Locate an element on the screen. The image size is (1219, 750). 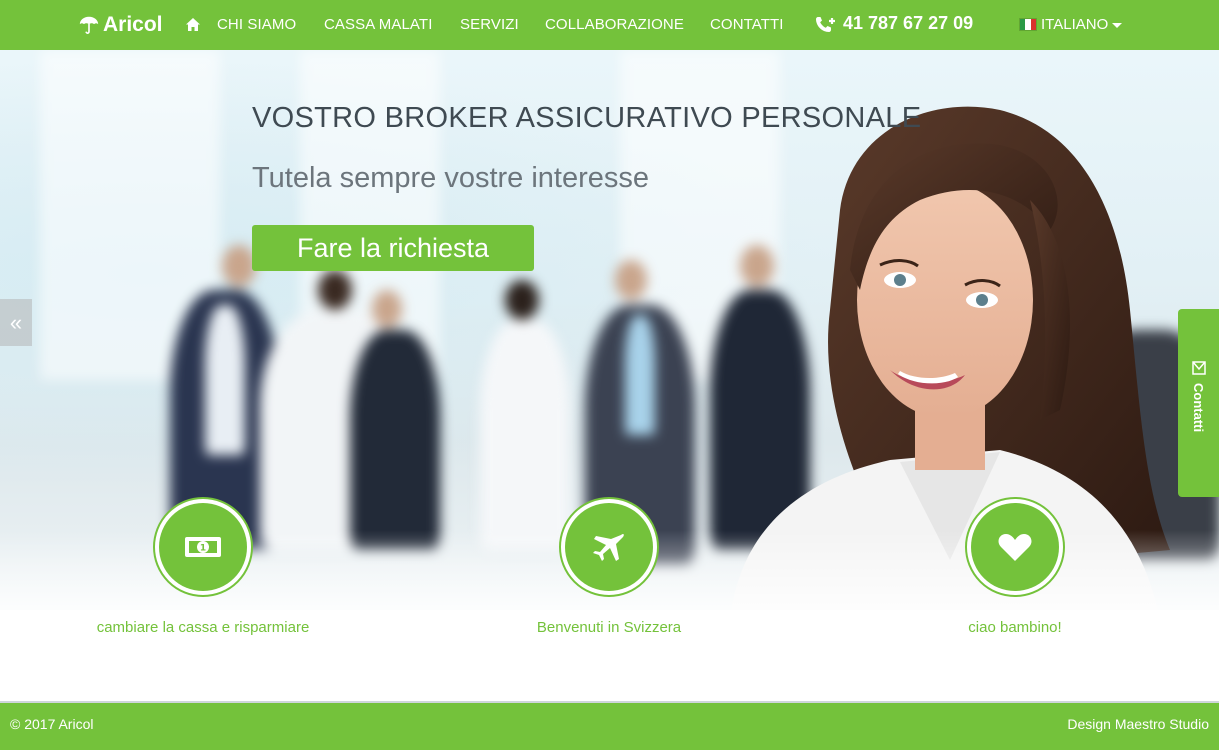
hero-title: VOSTRO BROKER ASSICURATIVO PERSONALE is located at coordinates (587, 118).